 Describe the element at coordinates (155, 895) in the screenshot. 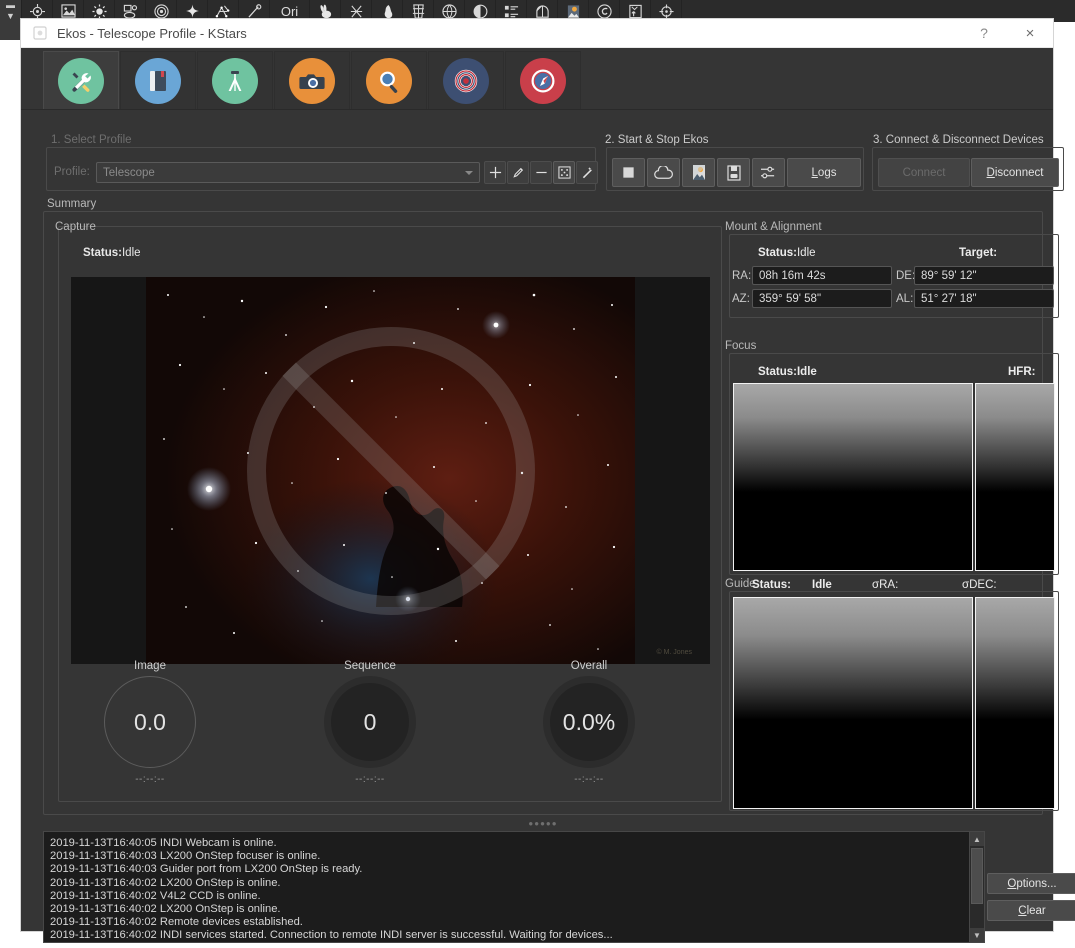

I see `log-line: 2019-11-13T16:40:02 V4L2 CCD is online.` at that location.